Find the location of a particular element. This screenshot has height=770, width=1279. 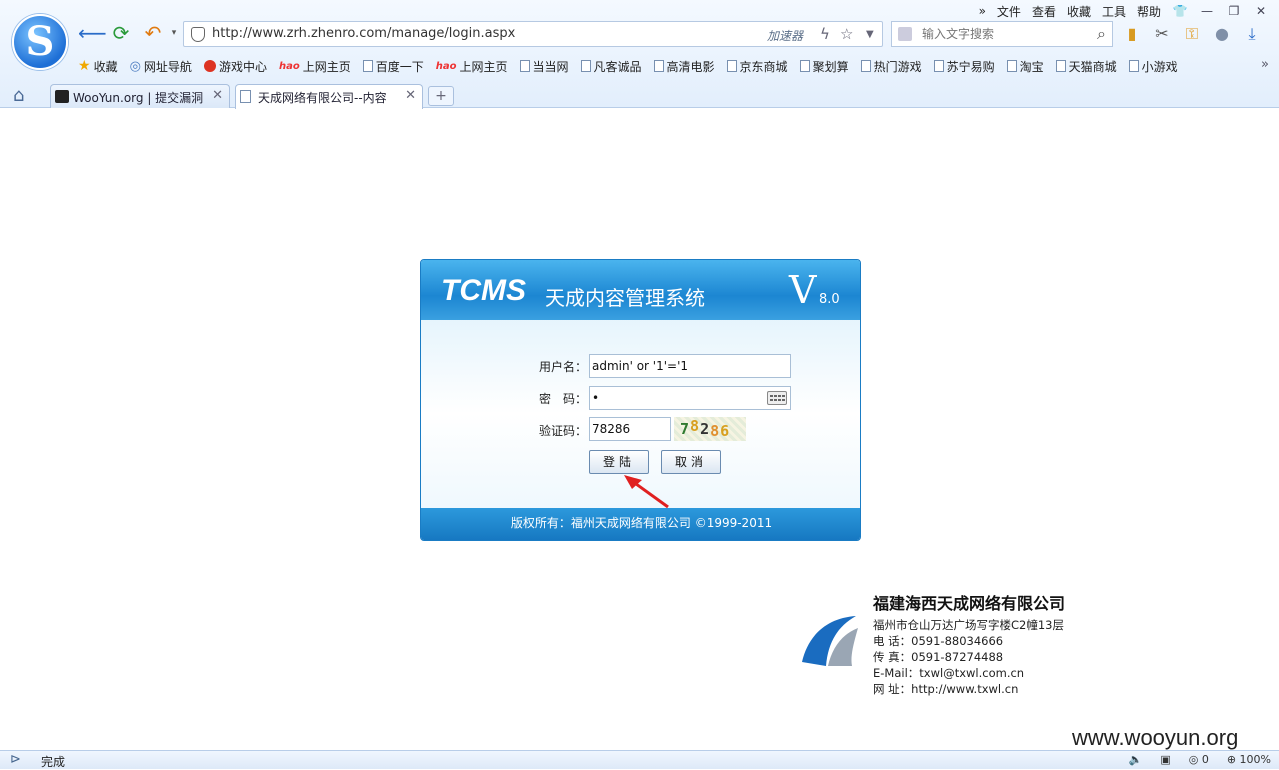

zoom-value: 100% is located at coordinates (1255, 759).